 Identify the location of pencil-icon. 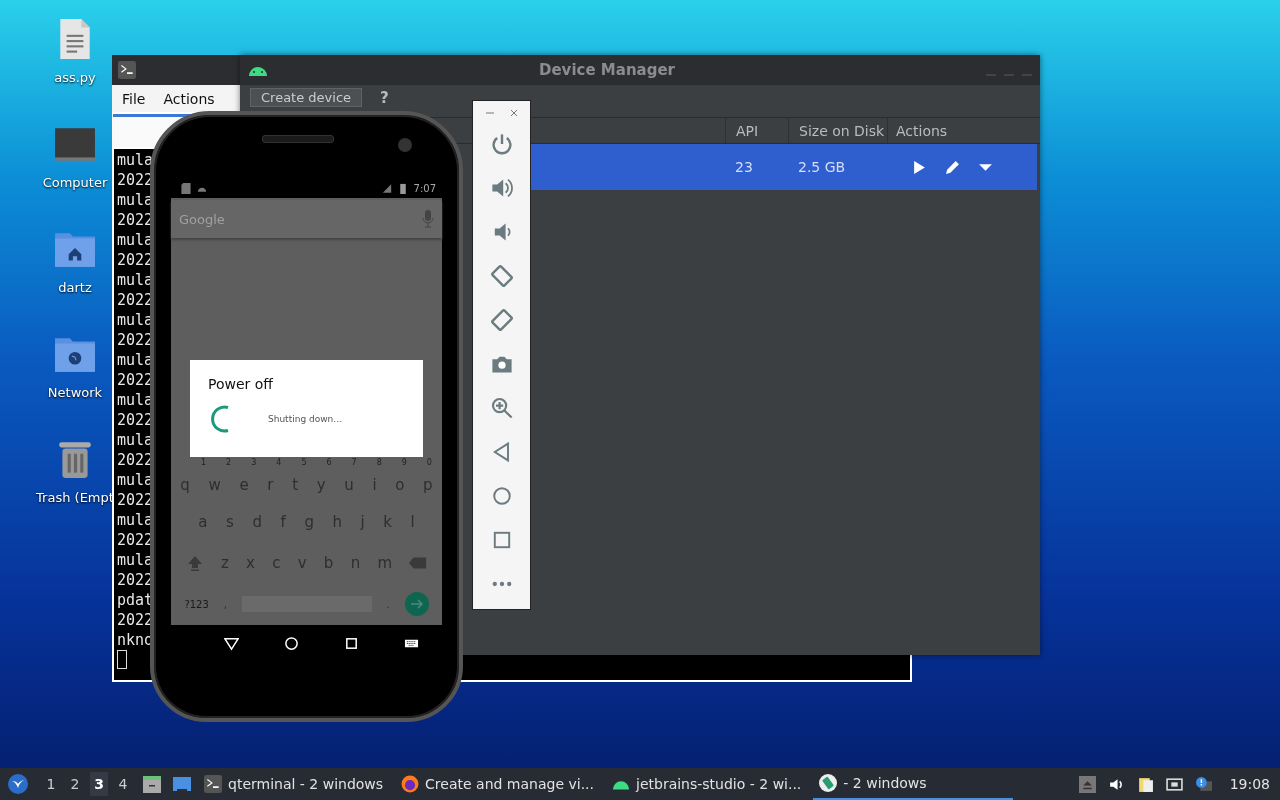
(952, 167).